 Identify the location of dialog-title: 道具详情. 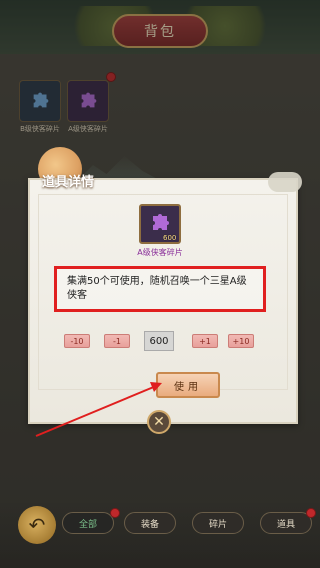
(68, 182).